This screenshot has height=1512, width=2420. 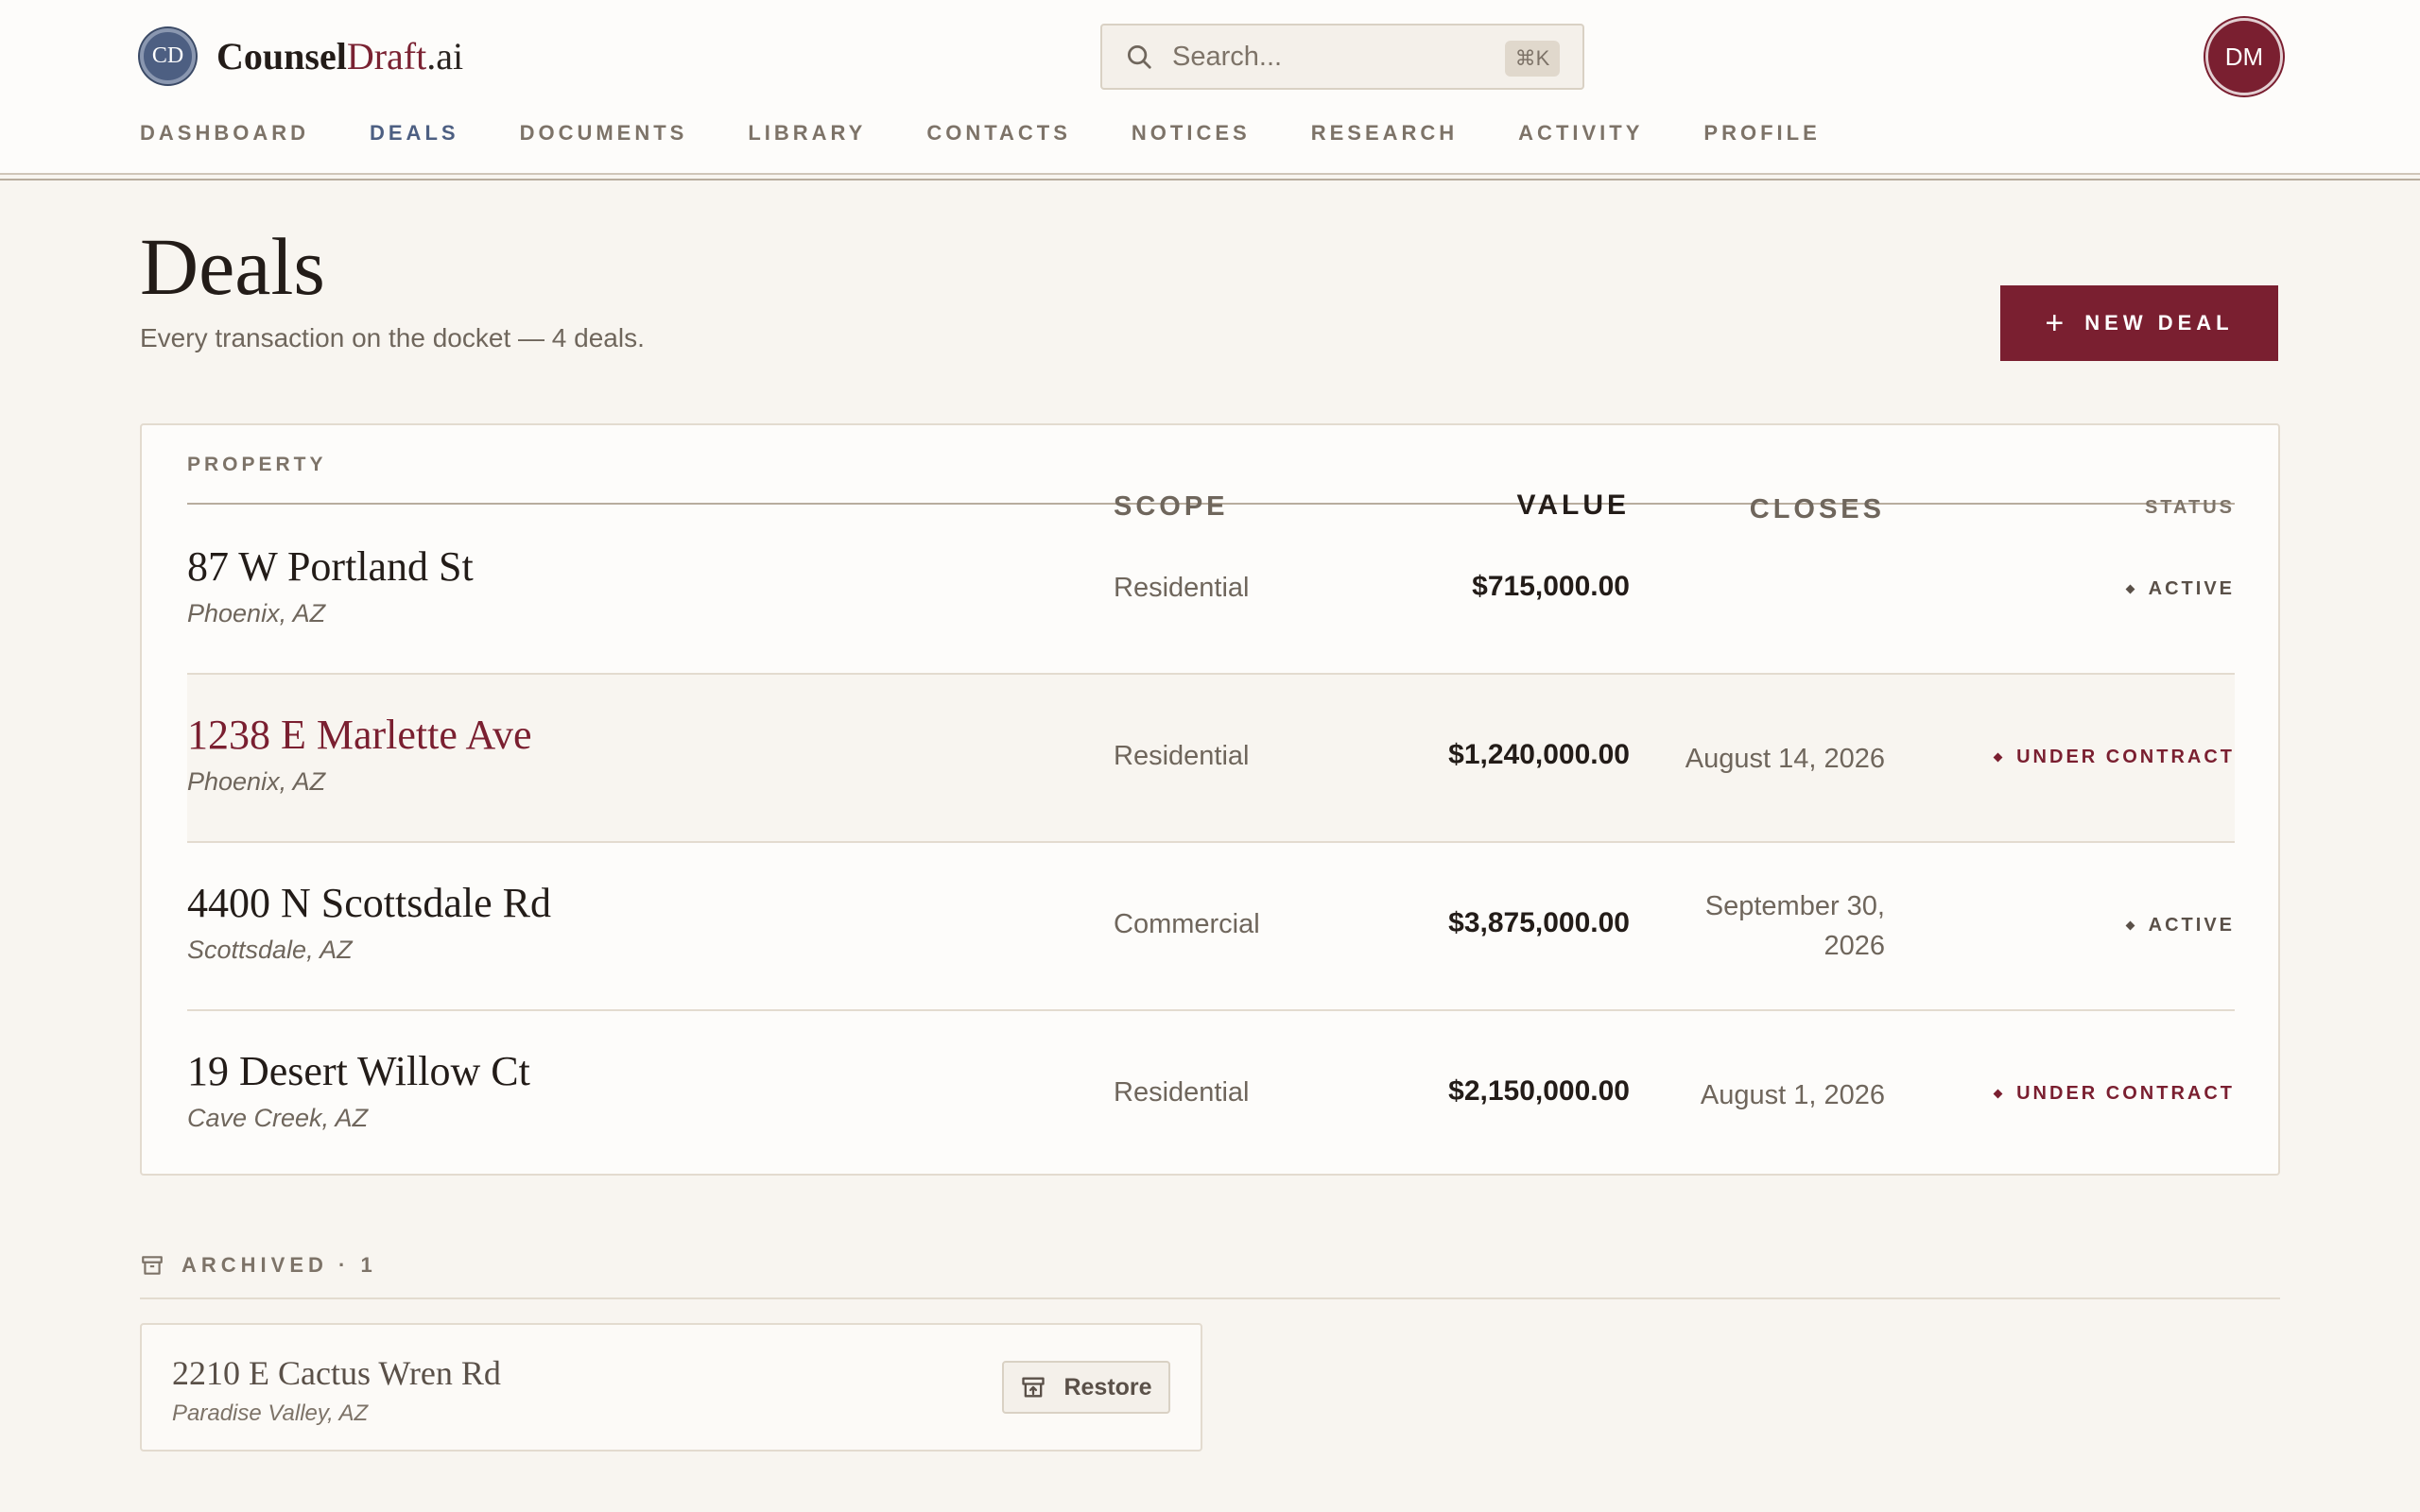 I want to click on restore-button: Restore, so click(x=1086, y=1387).